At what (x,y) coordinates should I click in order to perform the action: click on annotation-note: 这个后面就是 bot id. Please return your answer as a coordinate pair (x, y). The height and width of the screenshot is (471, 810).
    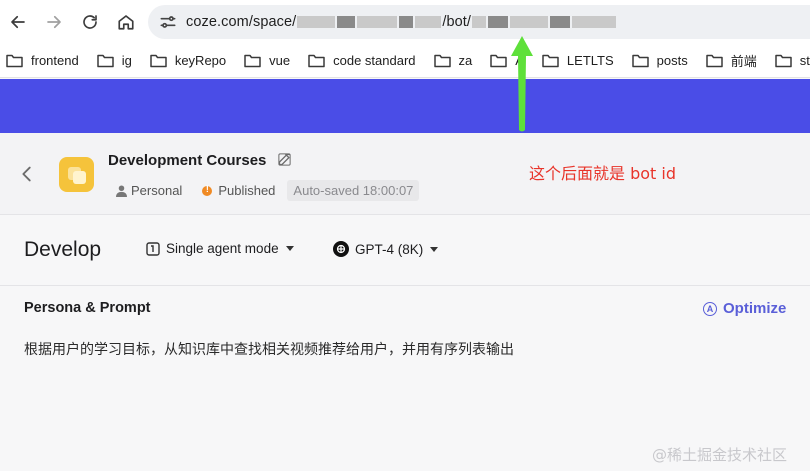
    Looking at the image, I should click on (602, 173).